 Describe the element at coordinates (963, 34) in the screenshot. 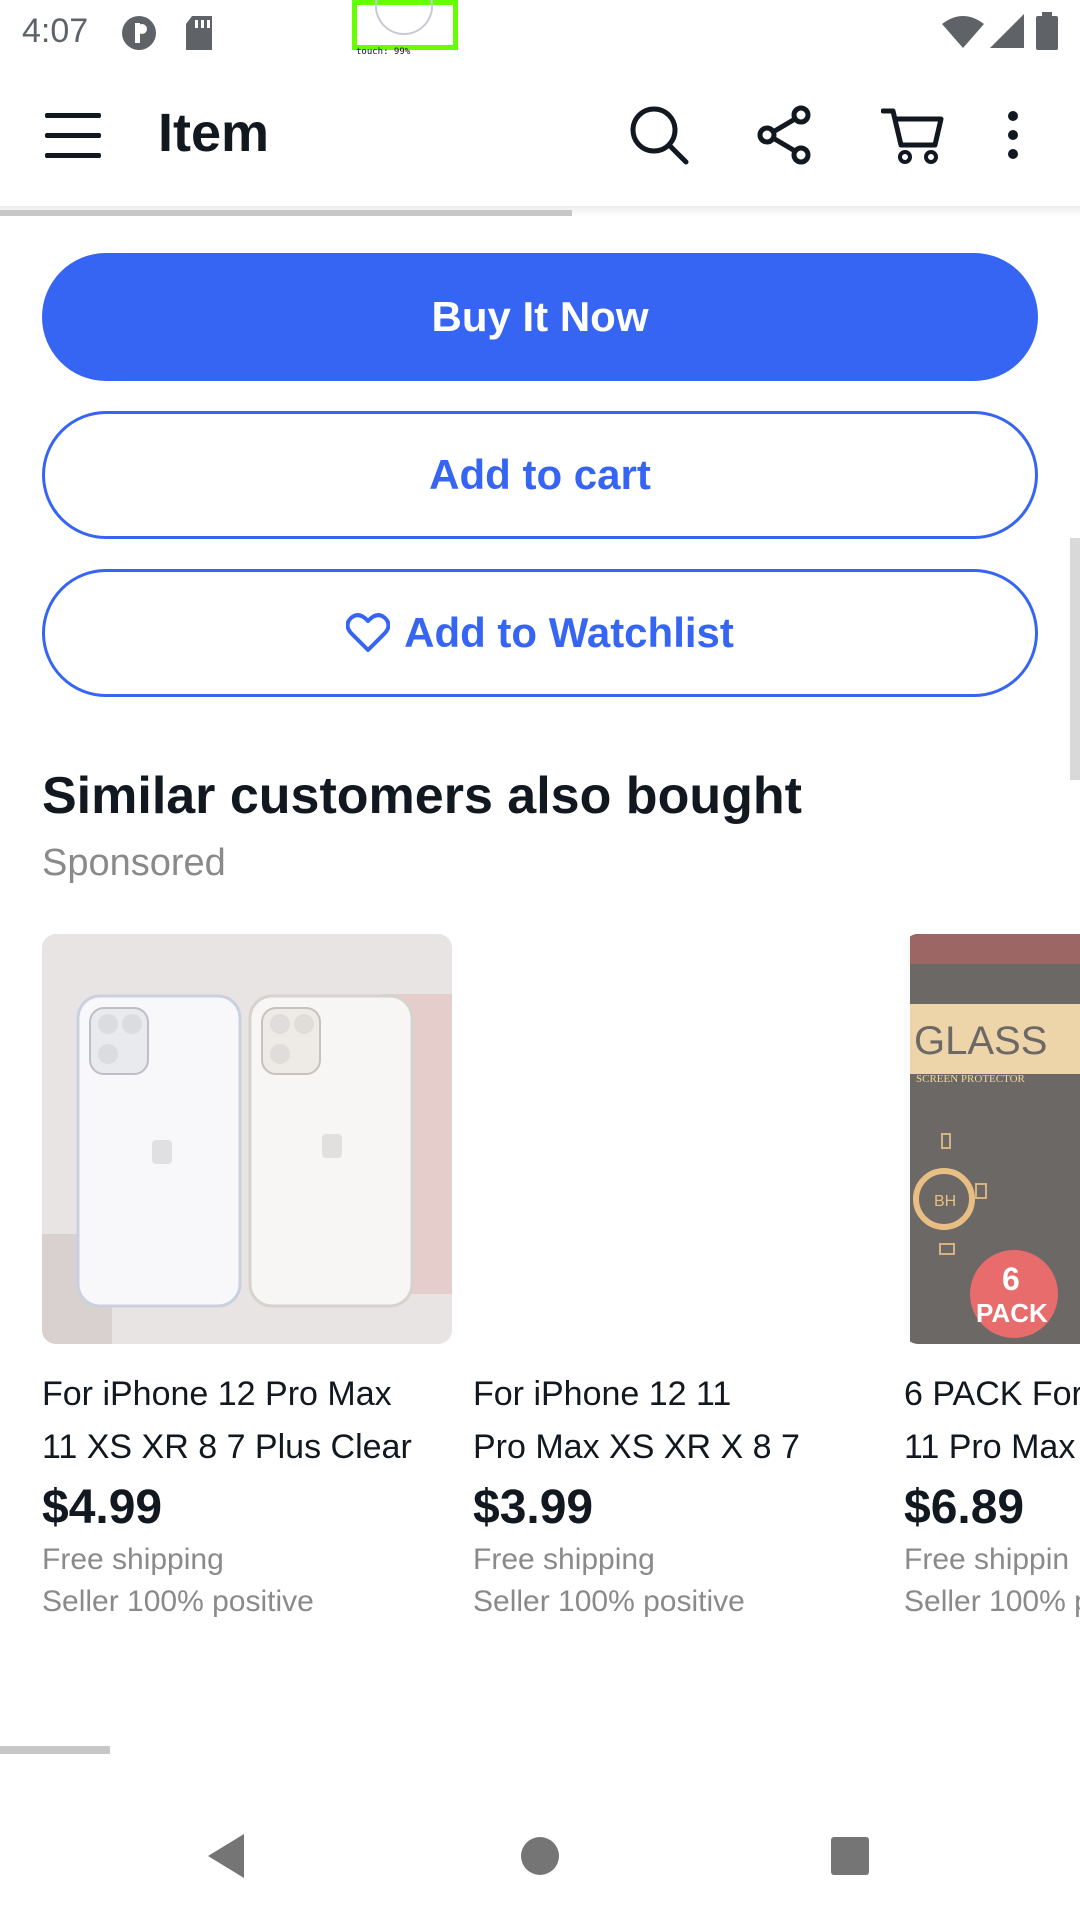

I see `wifi-icon` at that location.